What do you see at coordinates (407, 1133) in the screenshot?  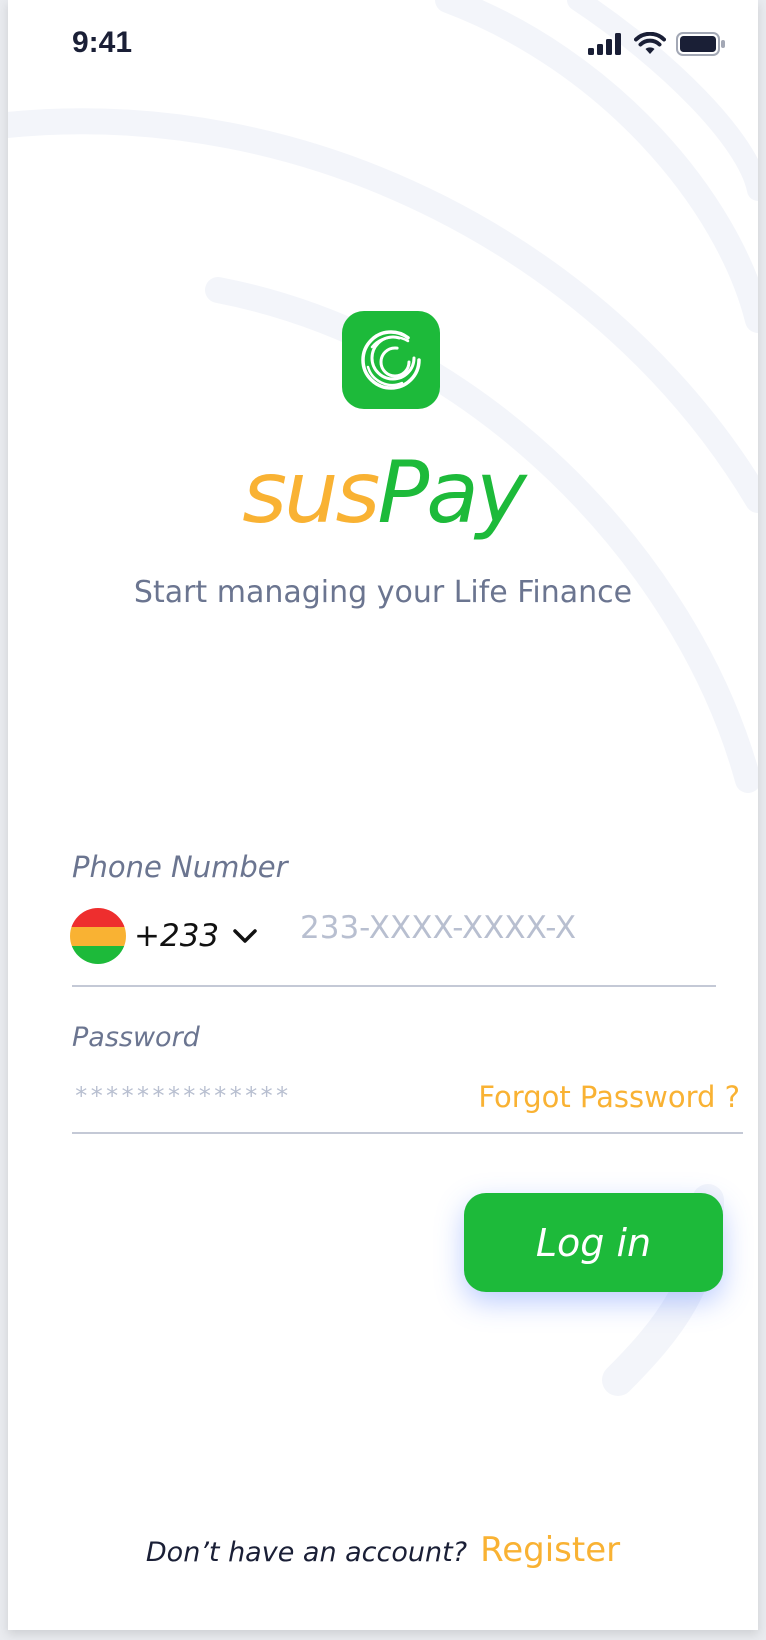 I see `password-field-underline` at bounding box center [407, 1133].